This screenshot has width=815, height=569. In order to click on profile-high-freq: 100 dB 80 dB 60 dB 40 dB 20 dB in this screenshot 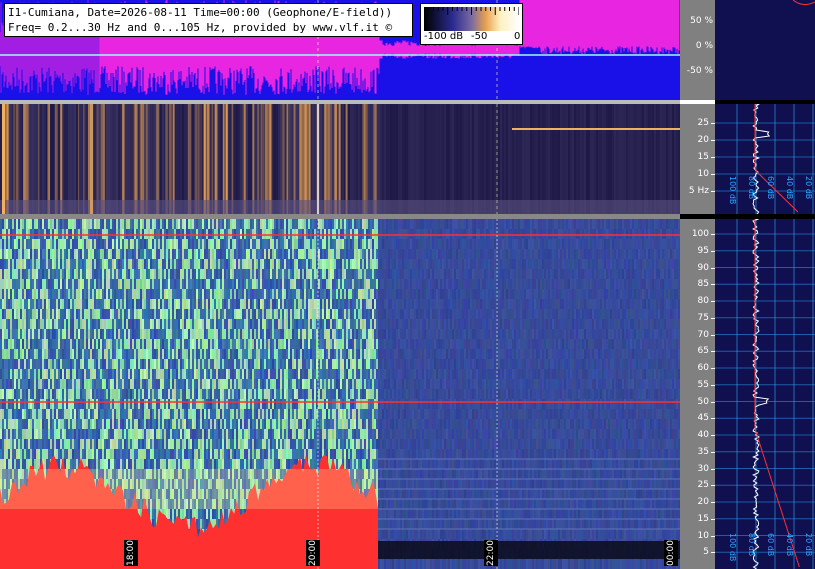, I will do `click(765, 394)`.